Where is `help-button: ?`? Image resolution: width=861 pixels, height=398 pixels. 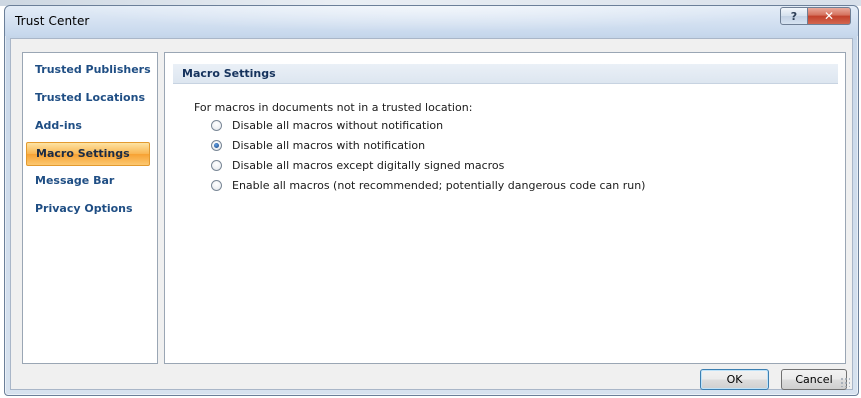 help-button: ? is located at coordinates (794, 16).